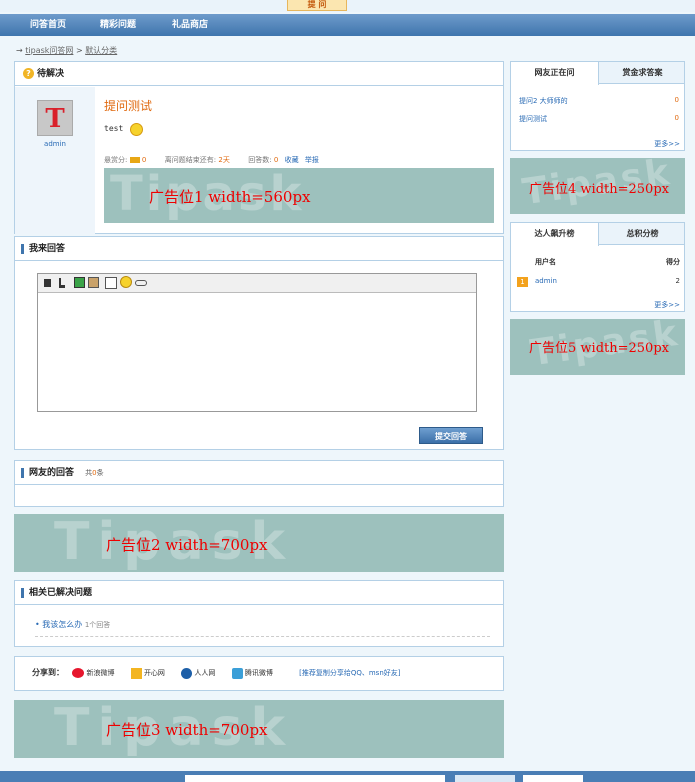 The image size is (695, 782). I want to click on smile-icon, so click(137, 129).